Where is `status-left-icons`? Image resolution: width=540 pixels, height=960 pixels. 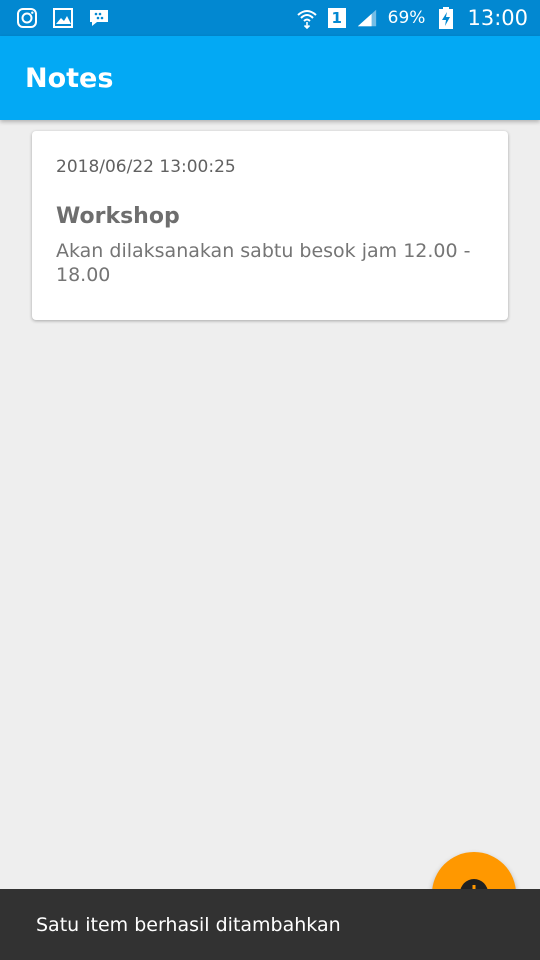
status-left-icons is located at coordinates (63, 18).